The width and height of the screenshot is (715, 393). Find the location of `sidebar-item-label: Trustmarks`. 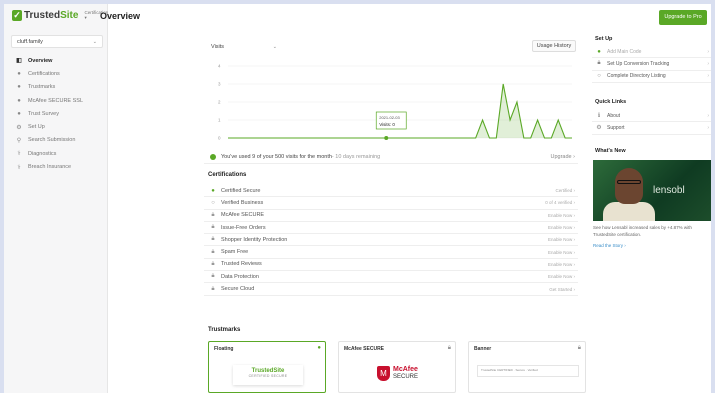

sidebar-item-label: Trustmarks is located at coordinates (42, 87).